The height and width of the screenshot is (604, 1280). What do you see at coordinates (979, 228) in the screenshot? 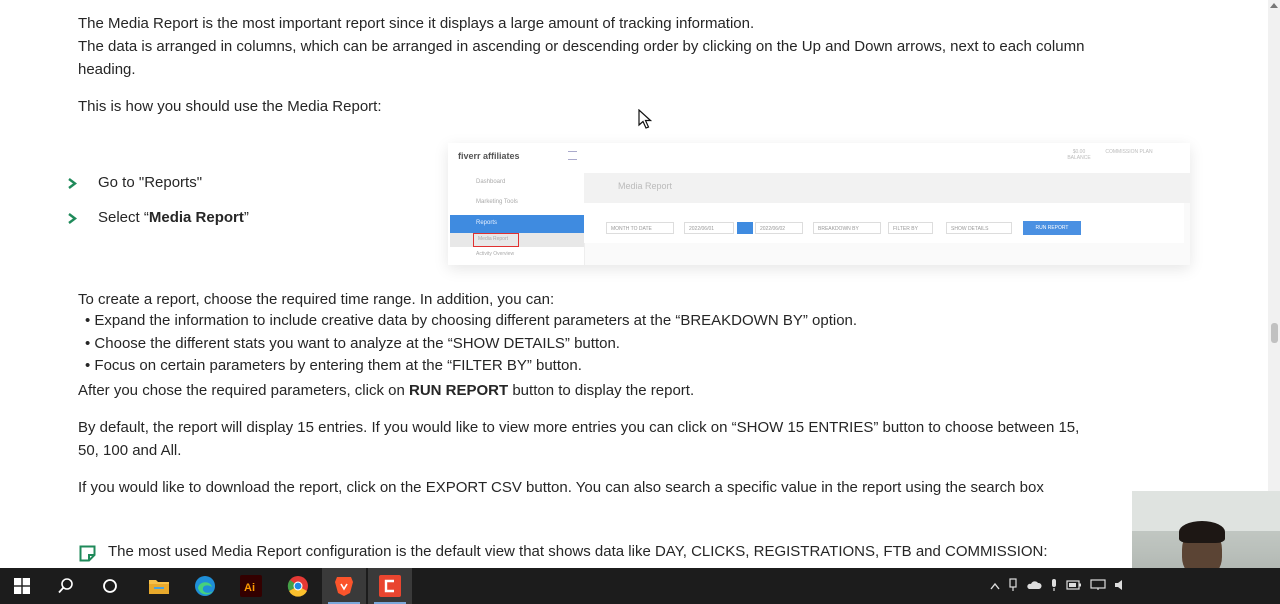
I see `screenshot-filter: SHOW DETAILS` at bounding box center [979, 228].